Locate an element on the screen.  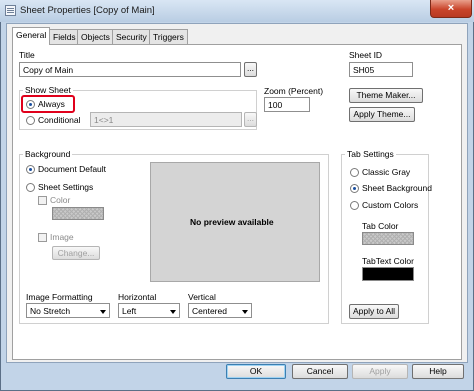
title-input: Copy of Main is located at coordinates (130, 69).